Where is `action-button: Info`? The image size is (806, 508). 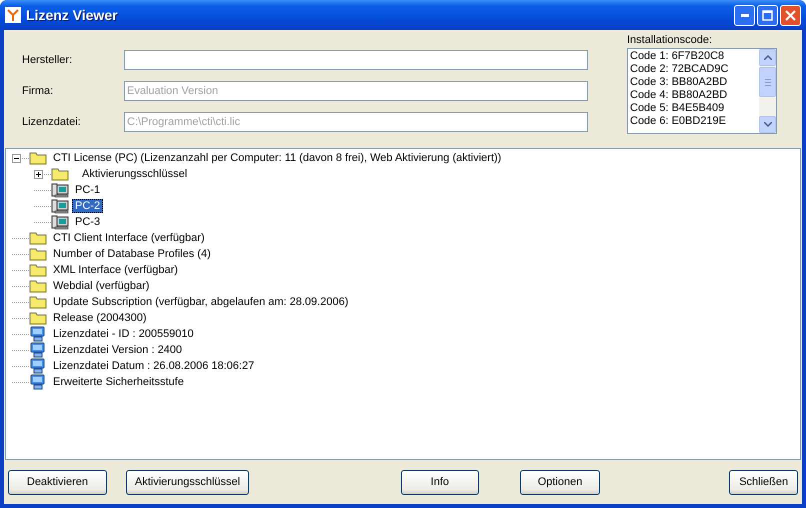 action-button: Info is located at coordinates (439, 482).